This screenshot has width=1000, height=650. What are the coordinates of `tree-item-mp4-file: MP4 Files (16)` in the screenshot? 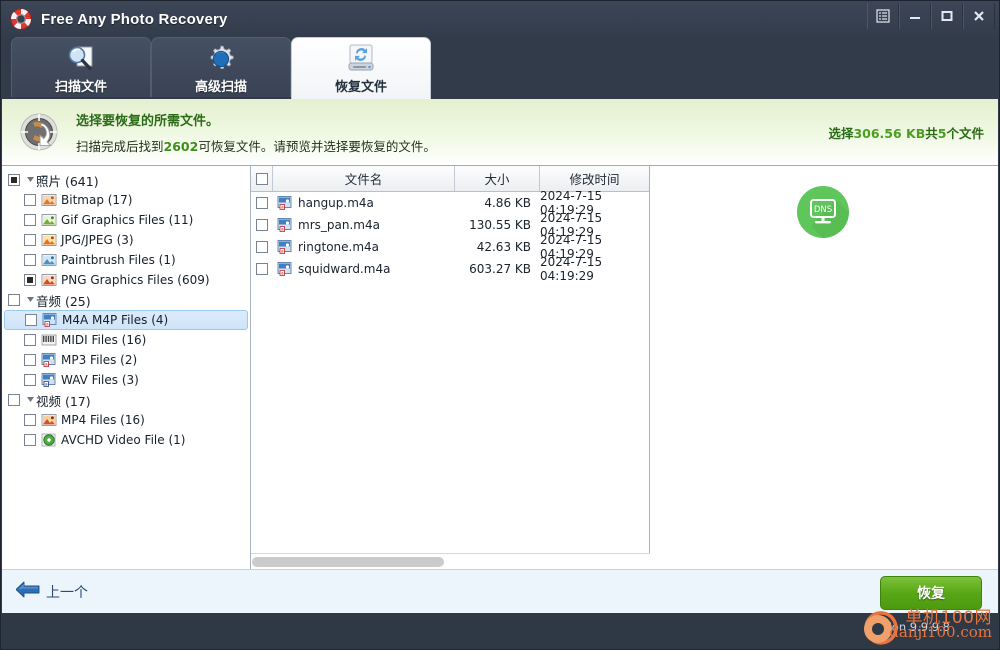 It's located at (126, 420).